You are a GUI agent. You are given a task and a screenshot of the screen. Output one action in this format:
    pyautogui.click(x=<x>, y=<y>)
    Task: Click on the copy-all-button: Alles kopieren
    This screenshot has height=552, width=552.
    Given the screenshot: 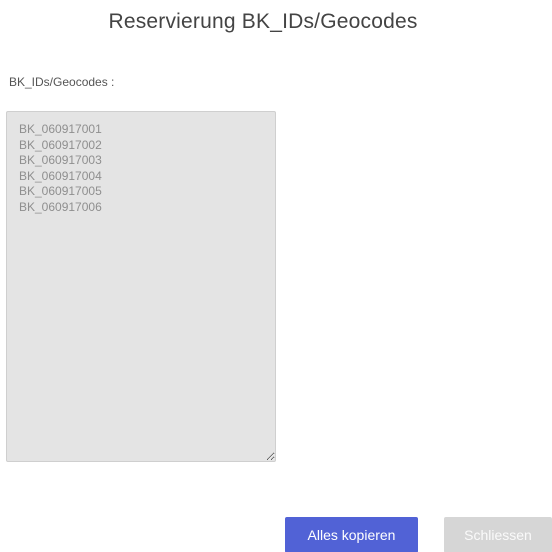 What is the action you would take?
    pyautogui.click(x=351, y=534)
    